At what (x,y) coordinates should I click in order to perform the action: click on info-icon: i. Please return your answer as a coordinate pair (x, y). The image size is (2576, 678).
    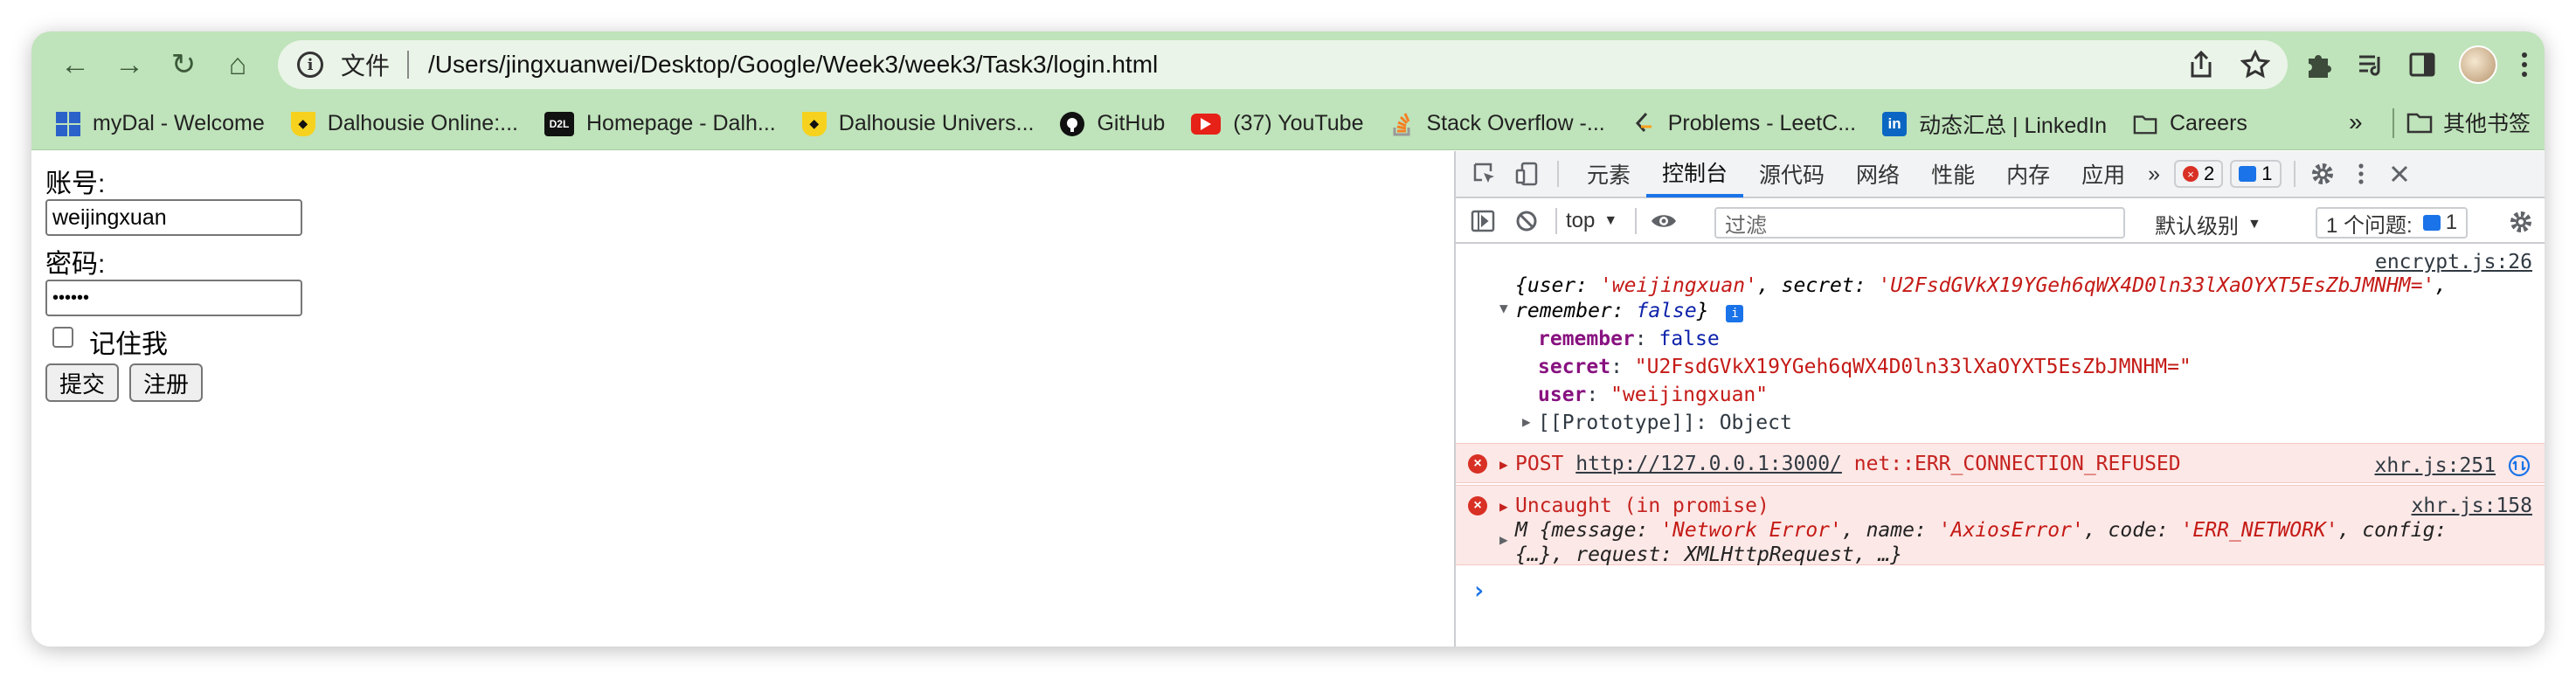
    Looking at the image, I should click on (310, 65).